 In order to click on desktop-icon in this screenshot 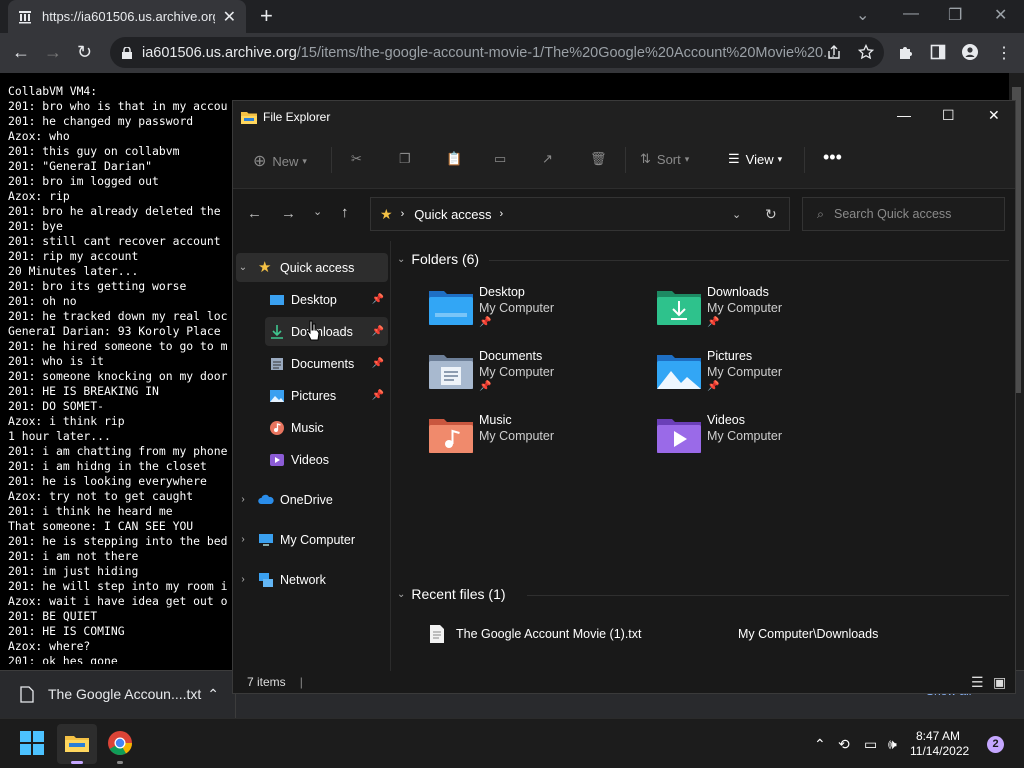, I will do `click(277, 299)`.